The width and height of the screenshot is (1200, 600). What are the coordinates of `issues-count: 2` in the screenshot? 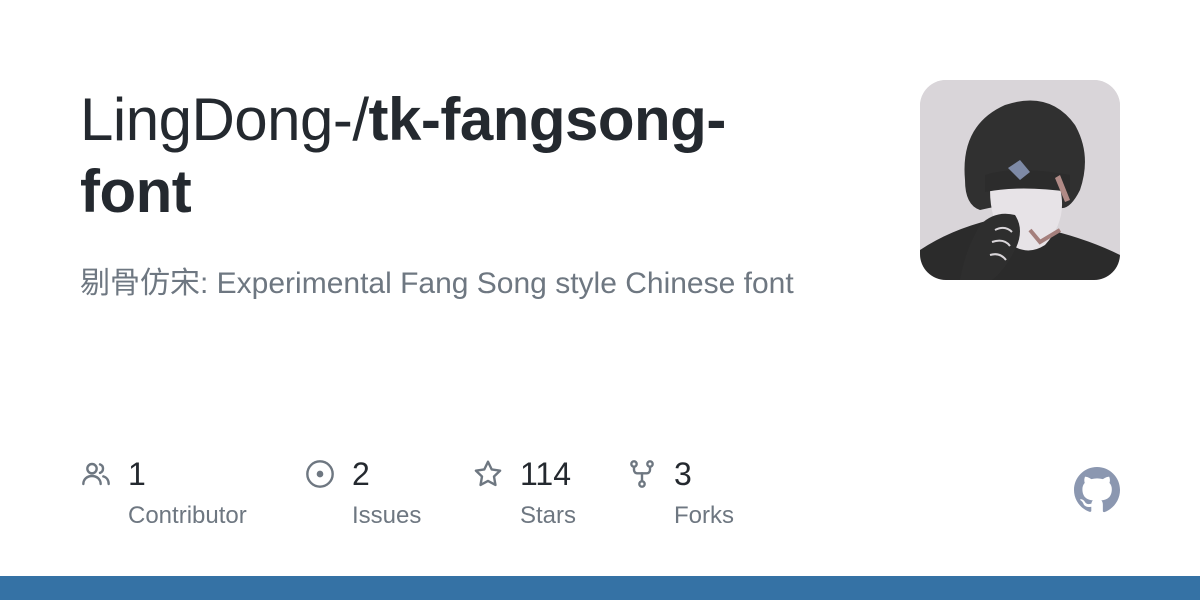 It's located at (361, 474).